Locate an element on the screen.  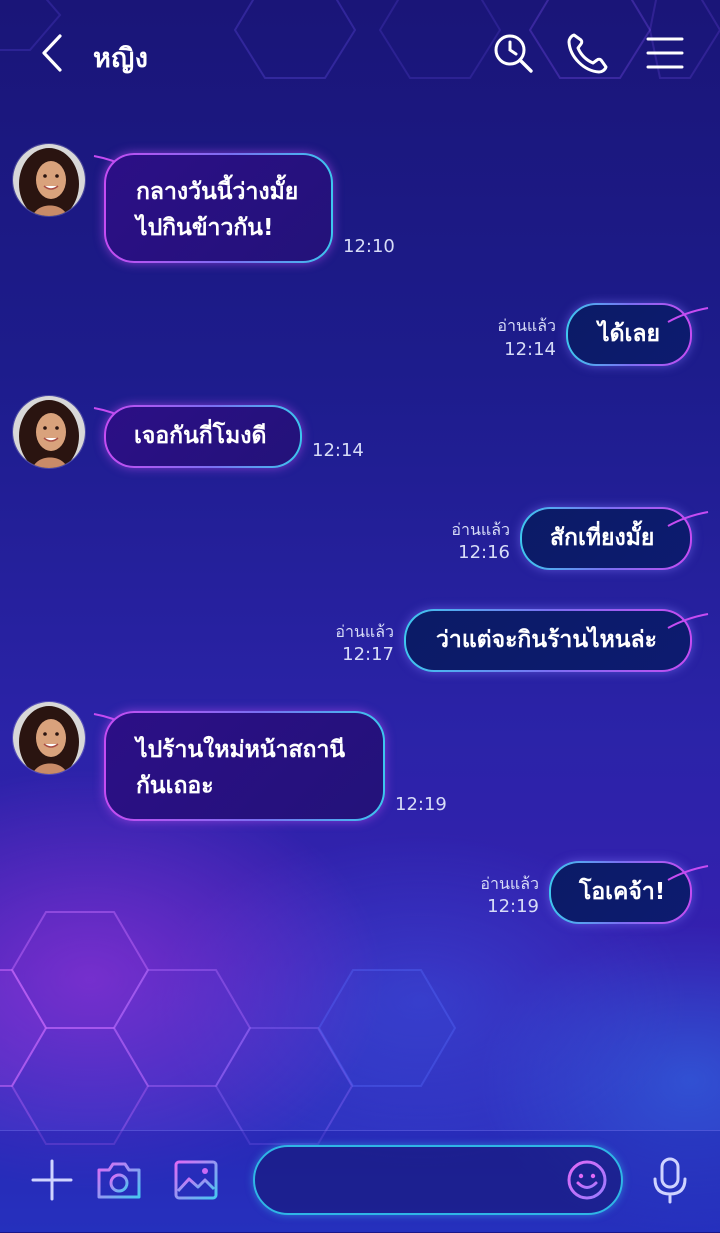
message-bubble-incoming: ไปร้านใหม่หน้าสถานี กันเถอะ is located at coordinates (244, 766).